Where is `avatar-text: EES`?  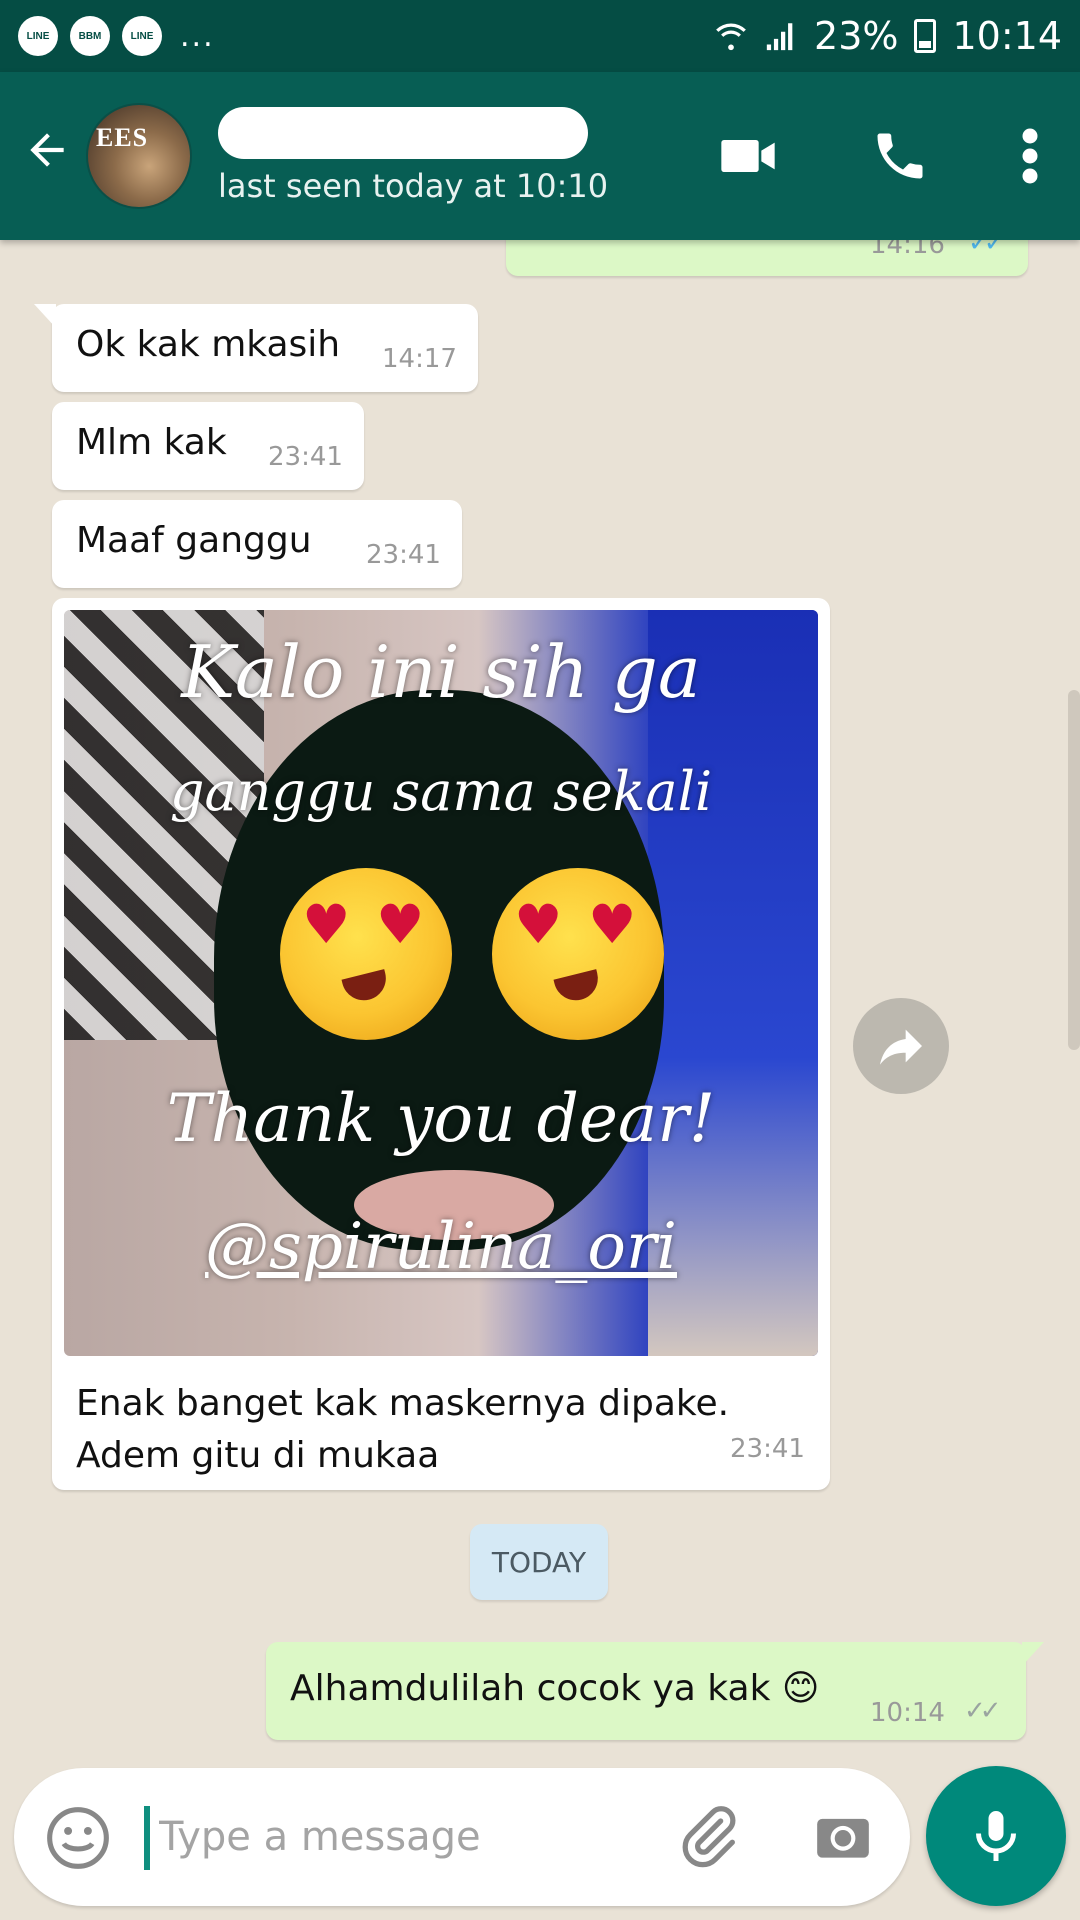 avatar-text: EES is located at coordinates (122, 137).